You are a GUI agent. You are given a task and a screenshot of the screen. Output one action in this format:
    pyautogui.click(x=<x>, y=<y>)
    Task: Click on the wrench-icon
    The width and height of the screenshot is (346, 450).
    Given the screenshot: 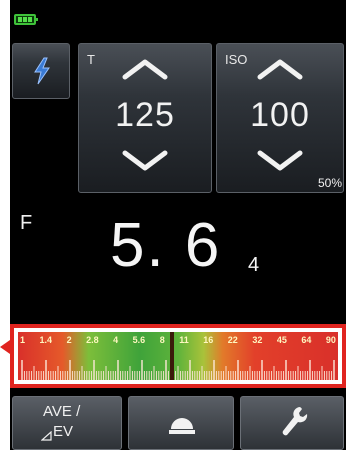 What is the action you would take?
    pyautogui.click(x=294, y=424)
    